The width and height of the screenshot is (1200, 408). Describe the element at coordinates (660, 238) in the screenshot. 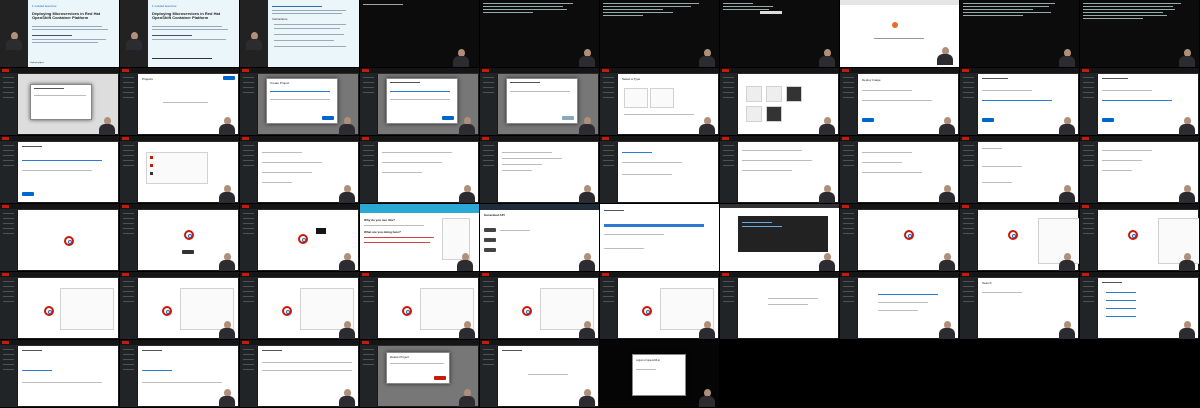

I see `storyboard-frame-response` at that location.